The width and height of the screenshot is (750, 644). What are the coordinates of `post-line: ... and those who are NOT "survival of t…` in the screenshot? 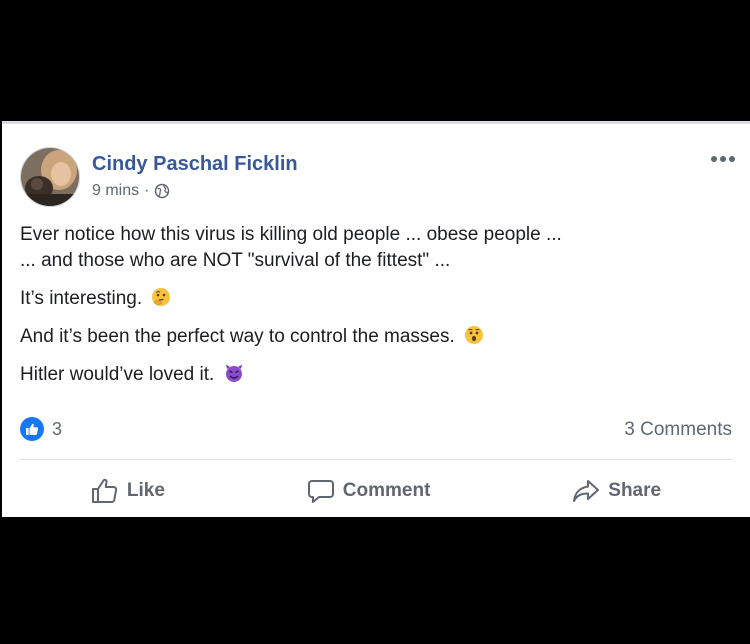 It's located at (377, 261).